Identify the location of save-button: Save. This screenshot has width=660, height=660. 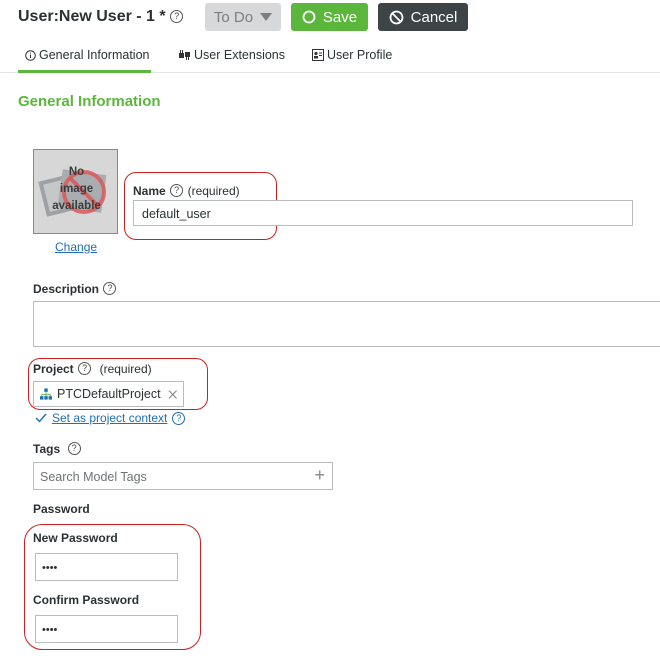
(329, 17).